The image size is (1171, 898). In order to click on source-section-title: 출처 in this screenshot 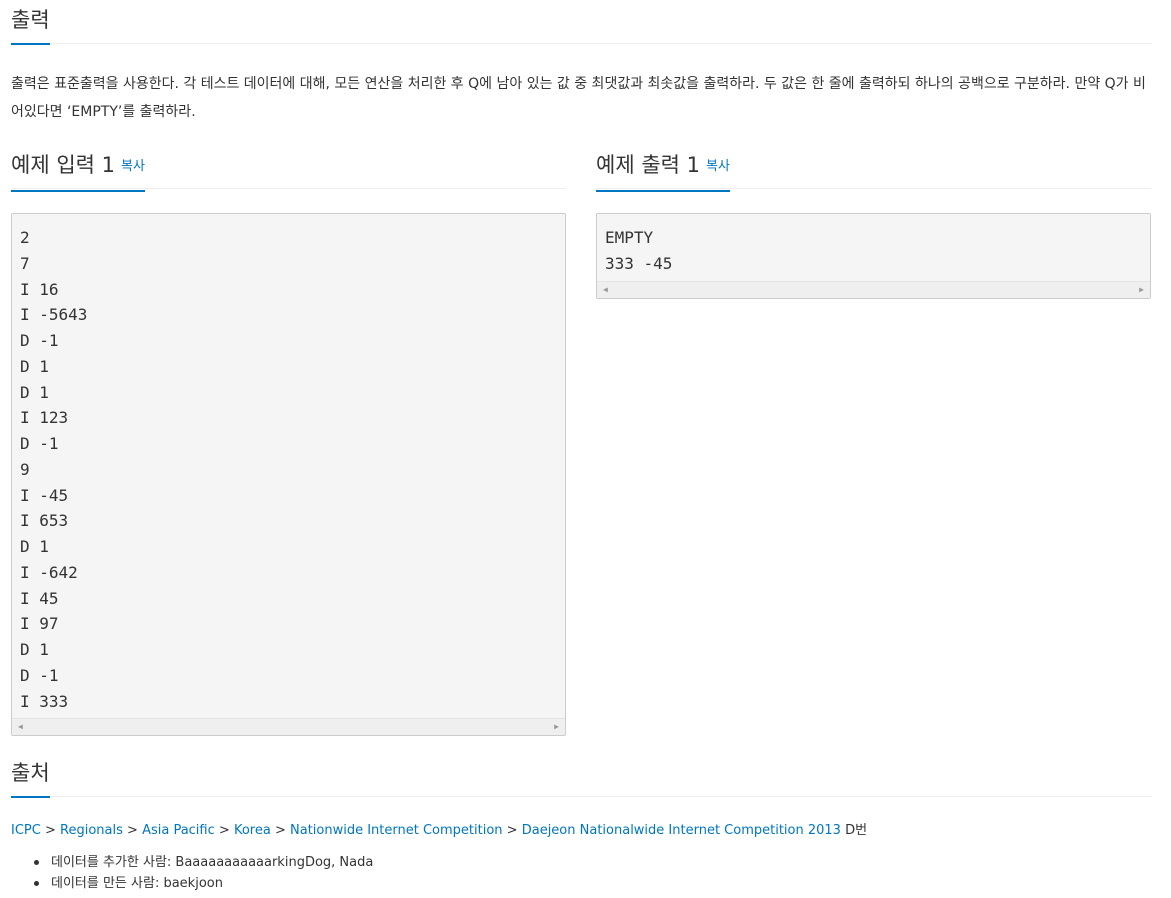, I will do `click(30, 779)`.